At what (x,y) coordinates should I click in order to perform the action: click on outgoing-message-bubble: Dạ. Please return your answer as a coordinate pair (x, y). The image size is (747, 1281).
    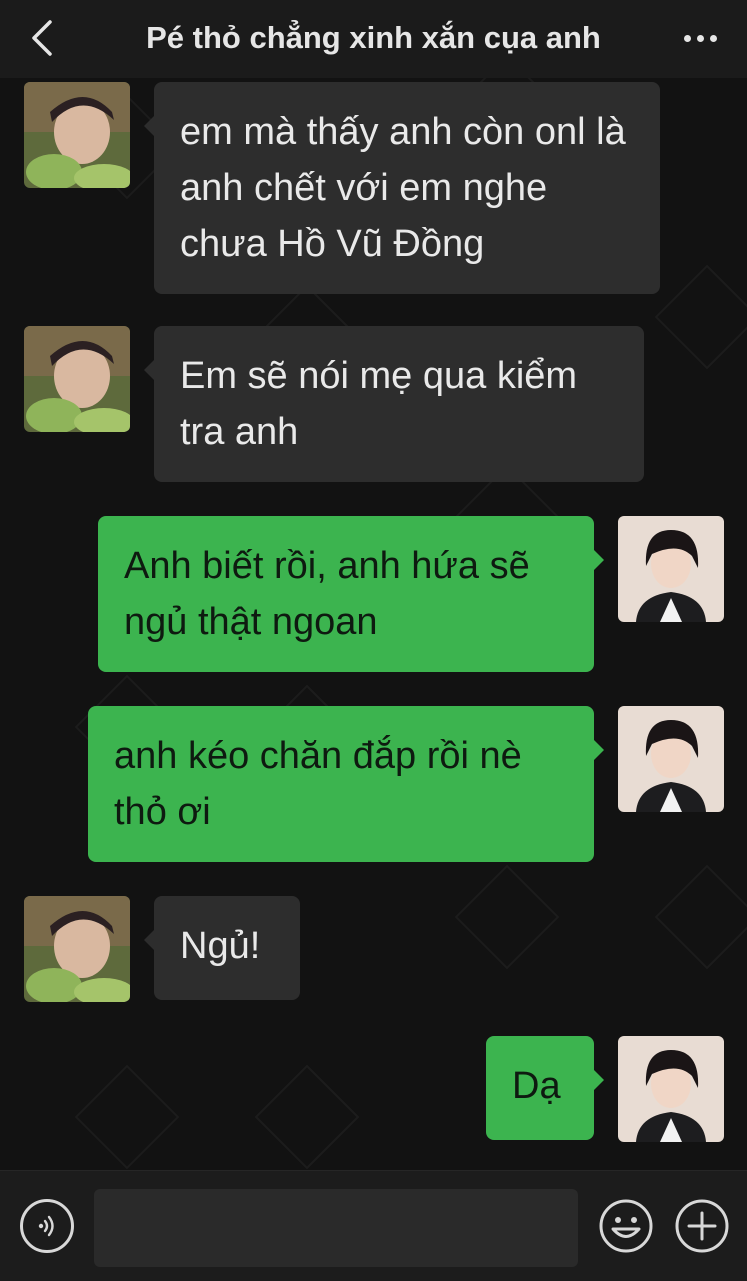
    Looking at the image, I should click on (545, 1088).